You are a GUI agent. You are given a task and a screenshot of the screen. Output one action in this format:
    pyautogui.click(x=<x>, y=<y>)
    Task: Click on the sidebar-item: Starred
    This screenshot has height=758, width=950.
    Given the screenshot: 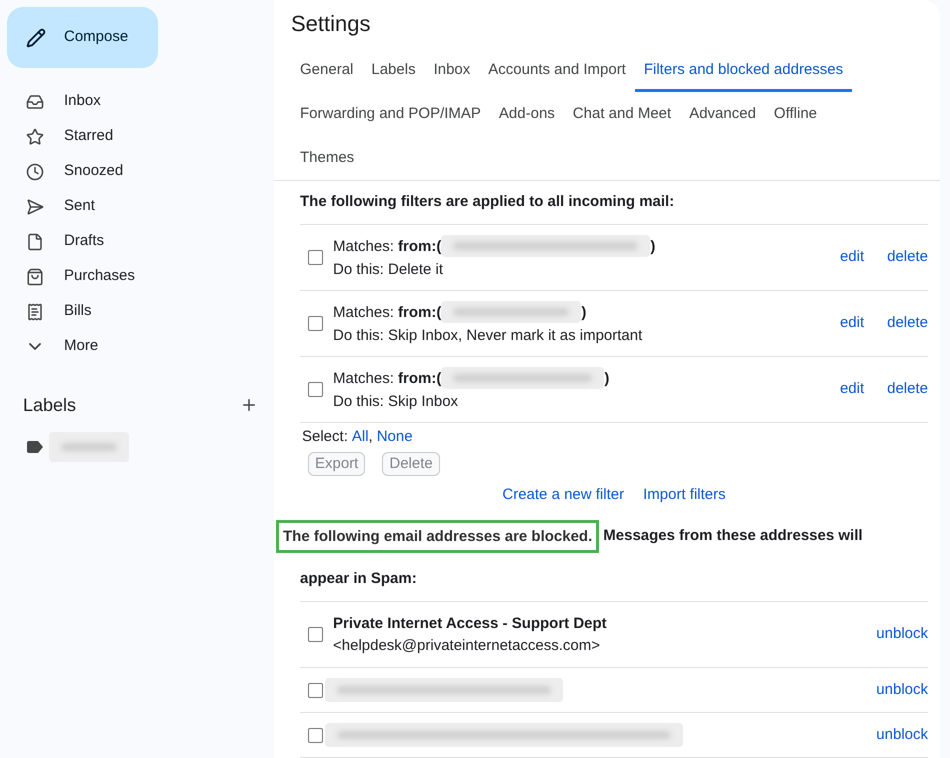 What is the action you would take?
    pyautogui.click(x=128, y=136)
    